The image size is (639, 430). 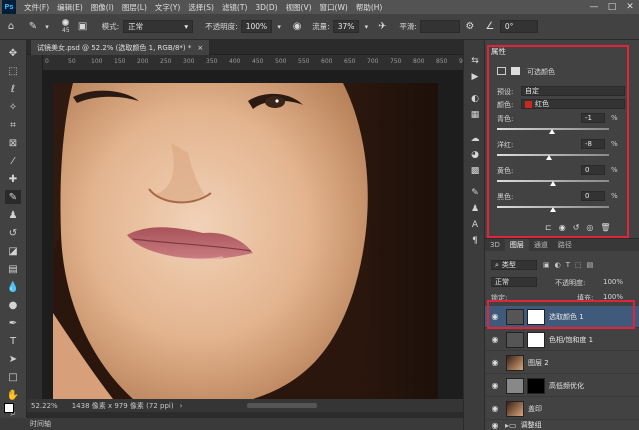 I want to click on maximize-button: □, so click(x=612, y=7).